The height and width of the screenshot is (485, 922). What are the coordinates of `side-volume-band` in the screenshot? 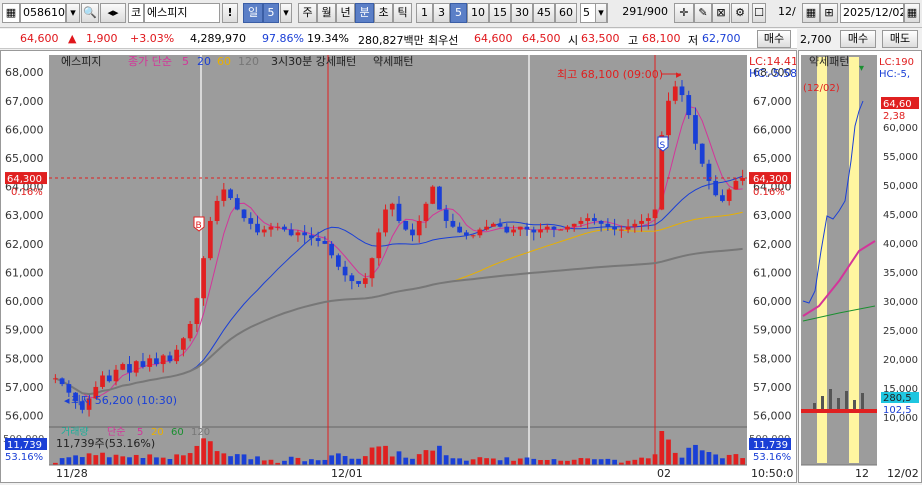 It's located at (839, 411).